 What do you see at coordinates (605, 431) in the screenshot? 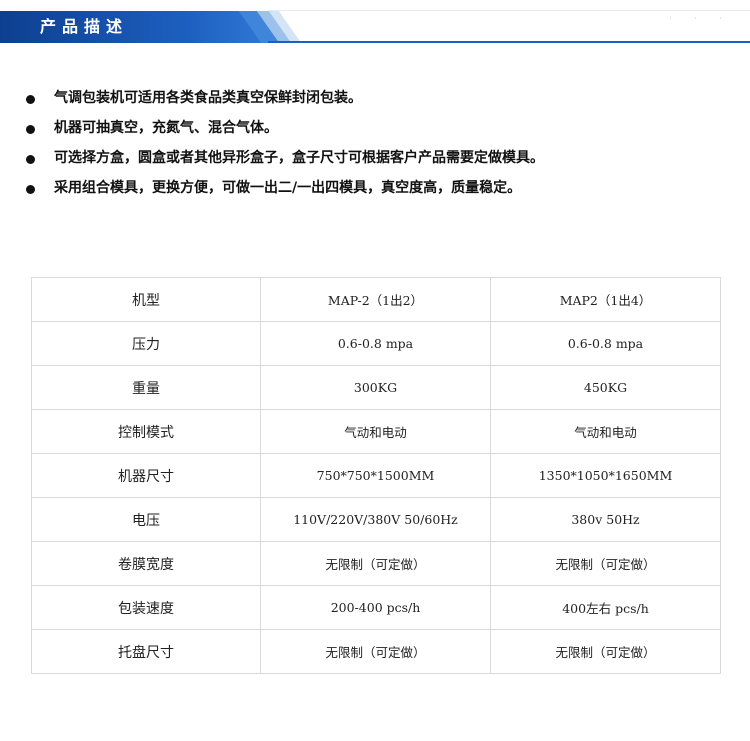
I see `spec-value-model-b: 气动和电动` at bounding box center [605, 431].